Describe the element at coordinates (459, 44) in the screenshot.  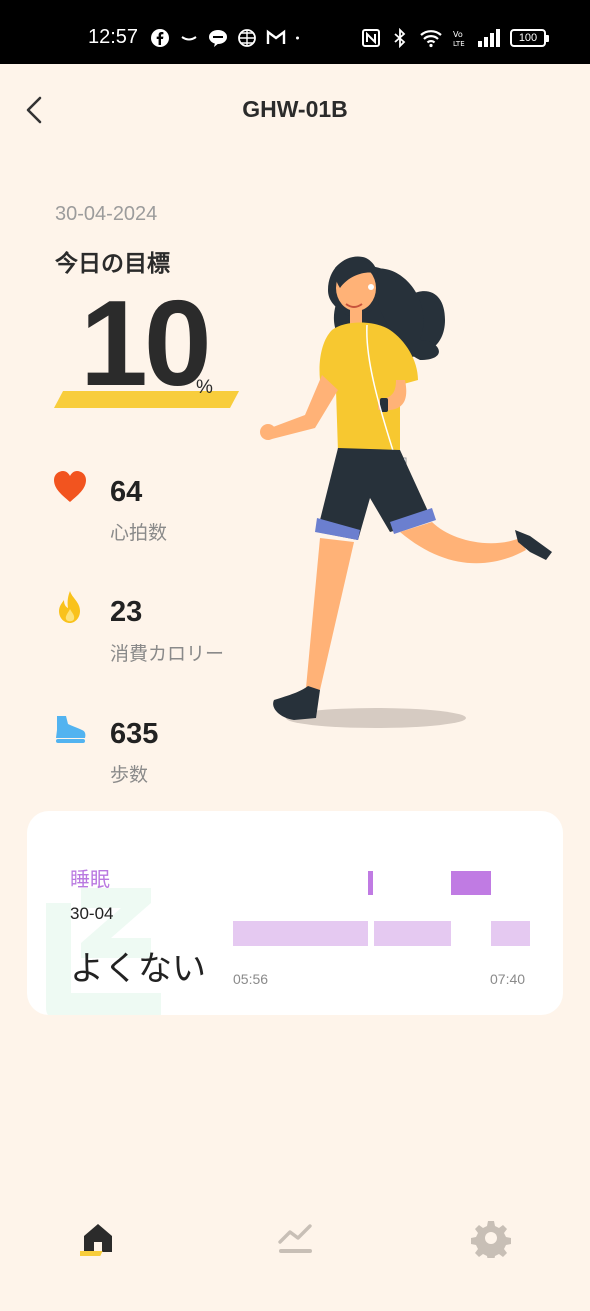
I see `svg-text: LTE` at that location.